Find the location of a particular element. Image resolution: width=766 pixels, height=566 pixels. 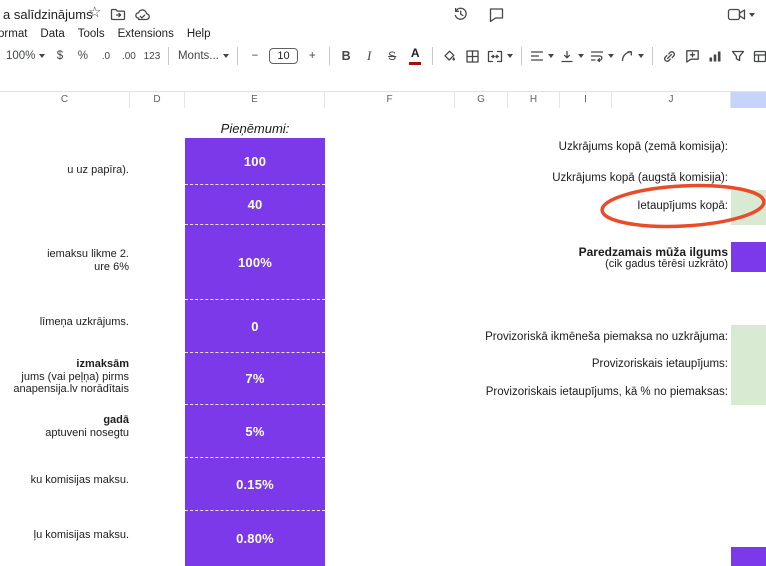

version-history-icon is located at coordinates (460, 15).